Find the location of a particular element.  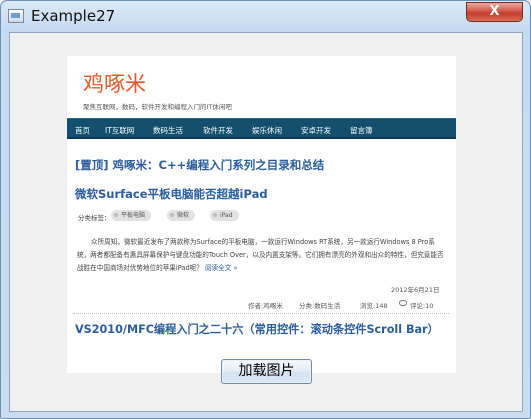

blog-nav-bar: 首页 IT互联网 数码生活 软件开发 娱乐休闲 安卓开发 留言簿 is located at coordinates (261, 128).